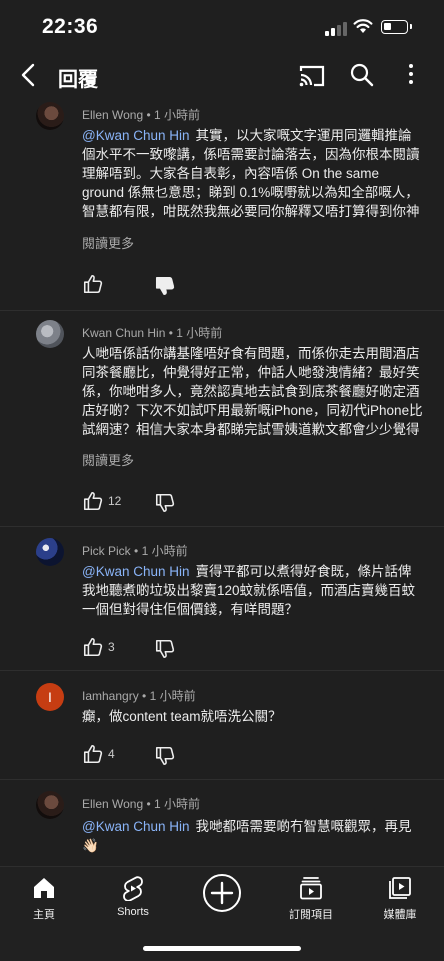 This screenshot has height=961, width=444. What do you see at coordinates (400, 915) in the screenshot?
I see `nav-label: 媒體庫` at bounding box center [400, 915].